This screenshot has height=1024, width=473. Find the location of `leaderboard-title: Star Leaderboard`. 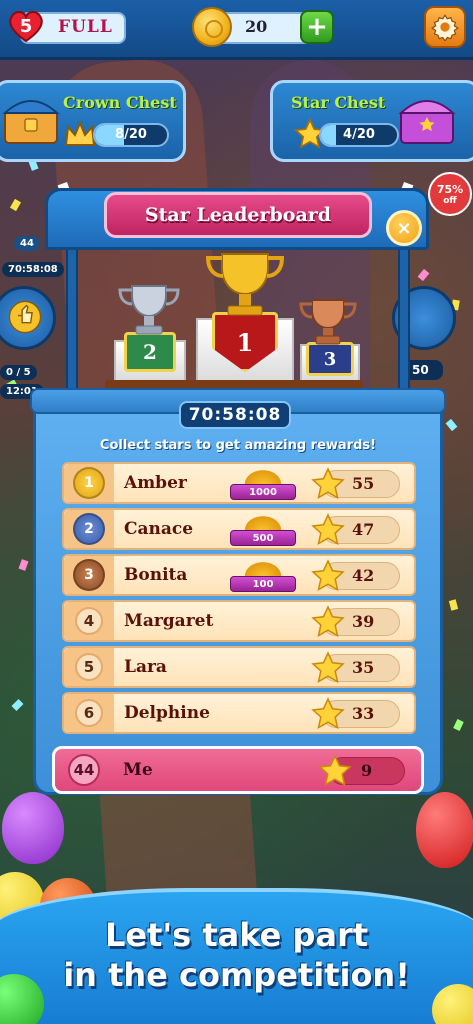

leaderboard-title: Star Leaderboard is located at coordinates (238, 215).